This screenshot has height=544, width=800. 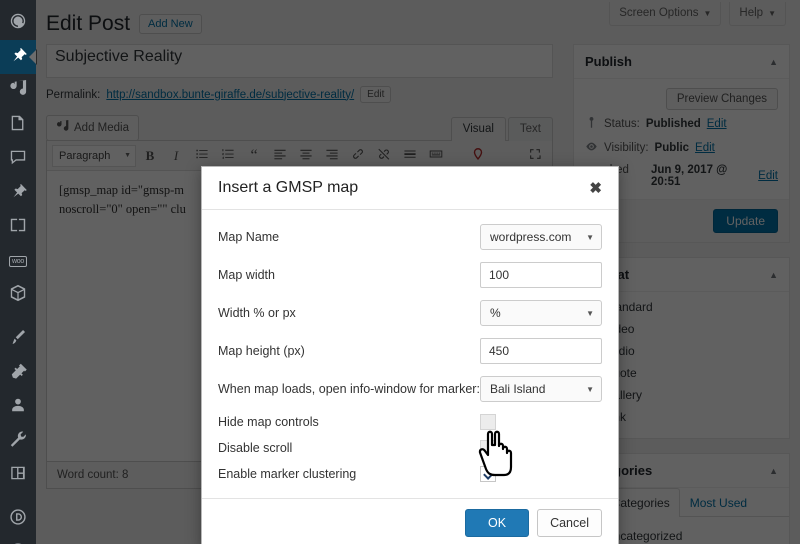 I want to click on map-marker-button, so click(x=478, y=156).